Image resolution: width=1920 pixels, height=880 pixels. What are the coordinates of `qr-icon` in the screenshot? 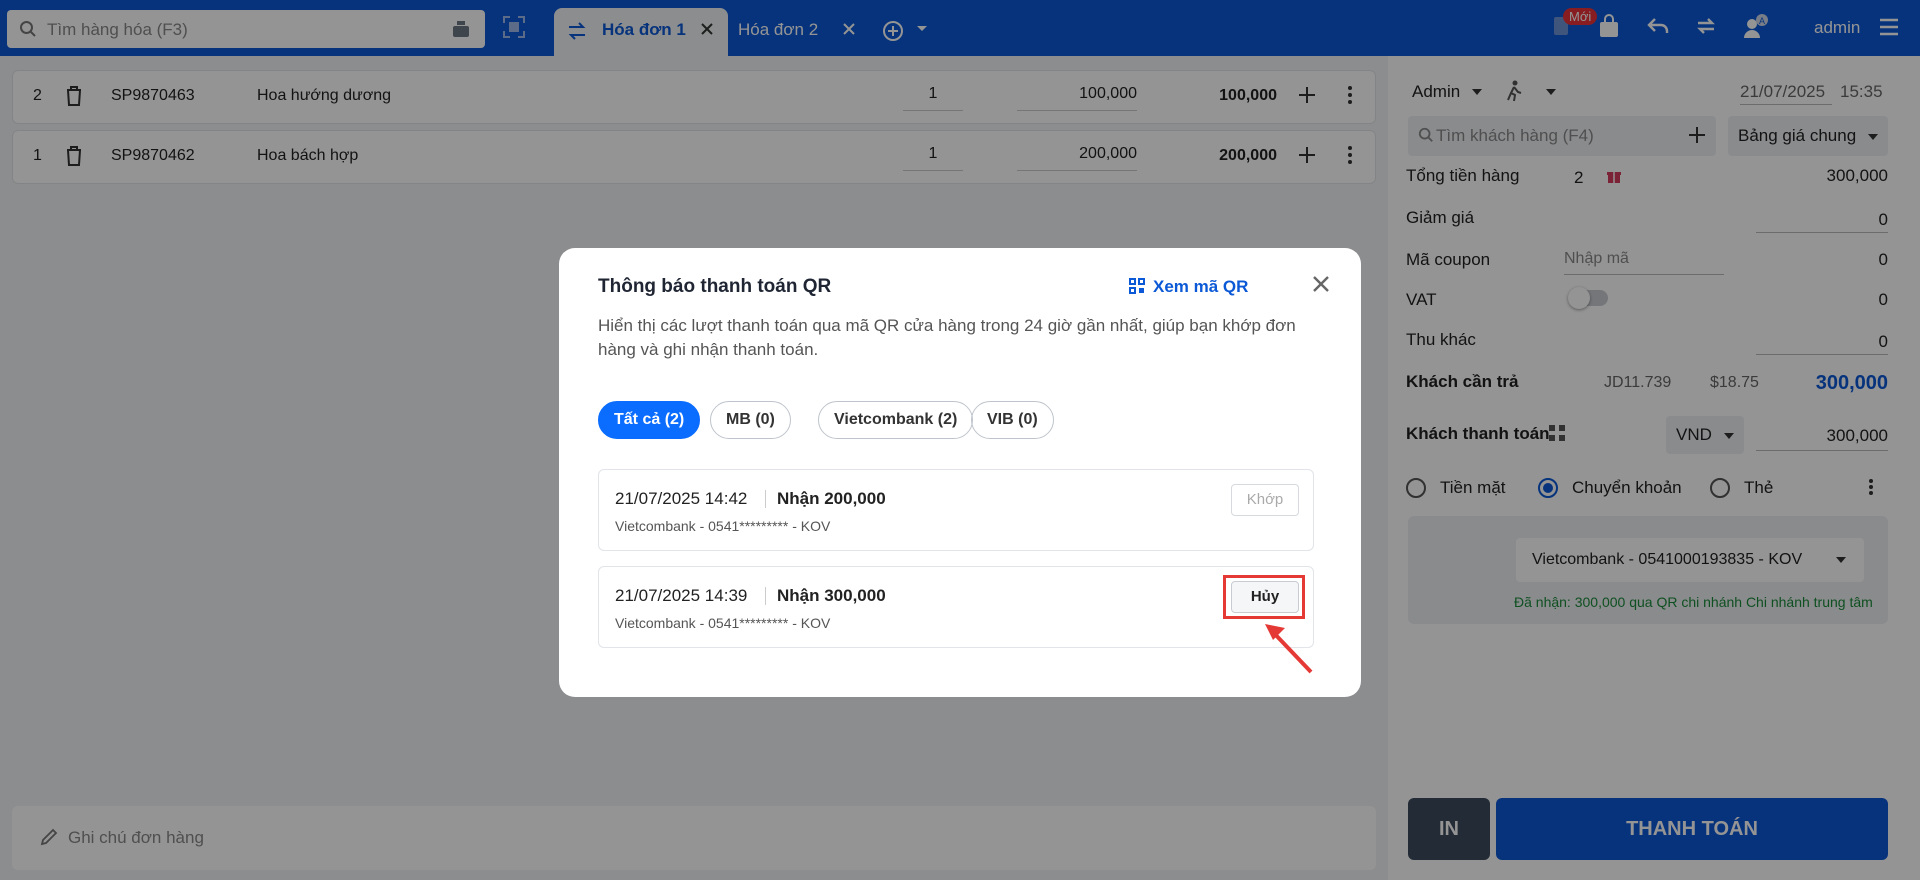 It's located at (1137, 288).